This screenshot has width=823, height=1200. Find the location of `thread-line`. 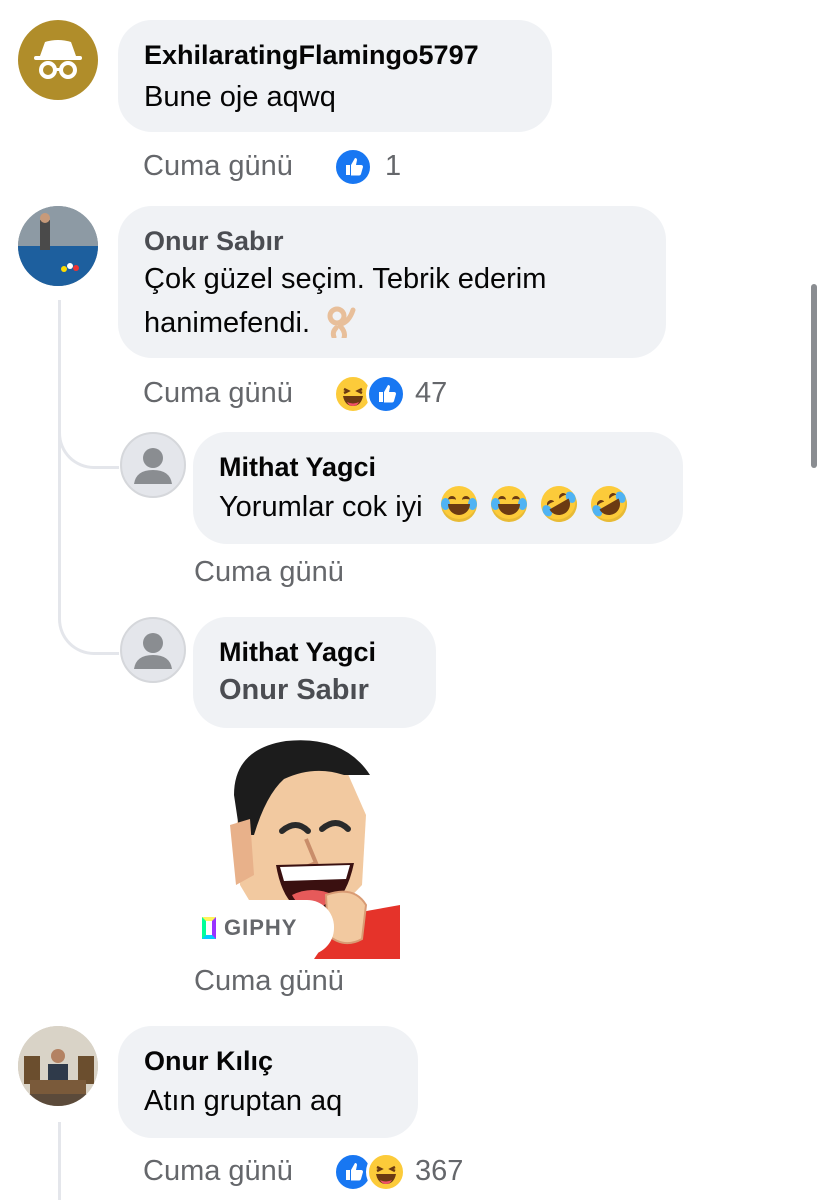

thread-line is located at coordinates (59, 460).